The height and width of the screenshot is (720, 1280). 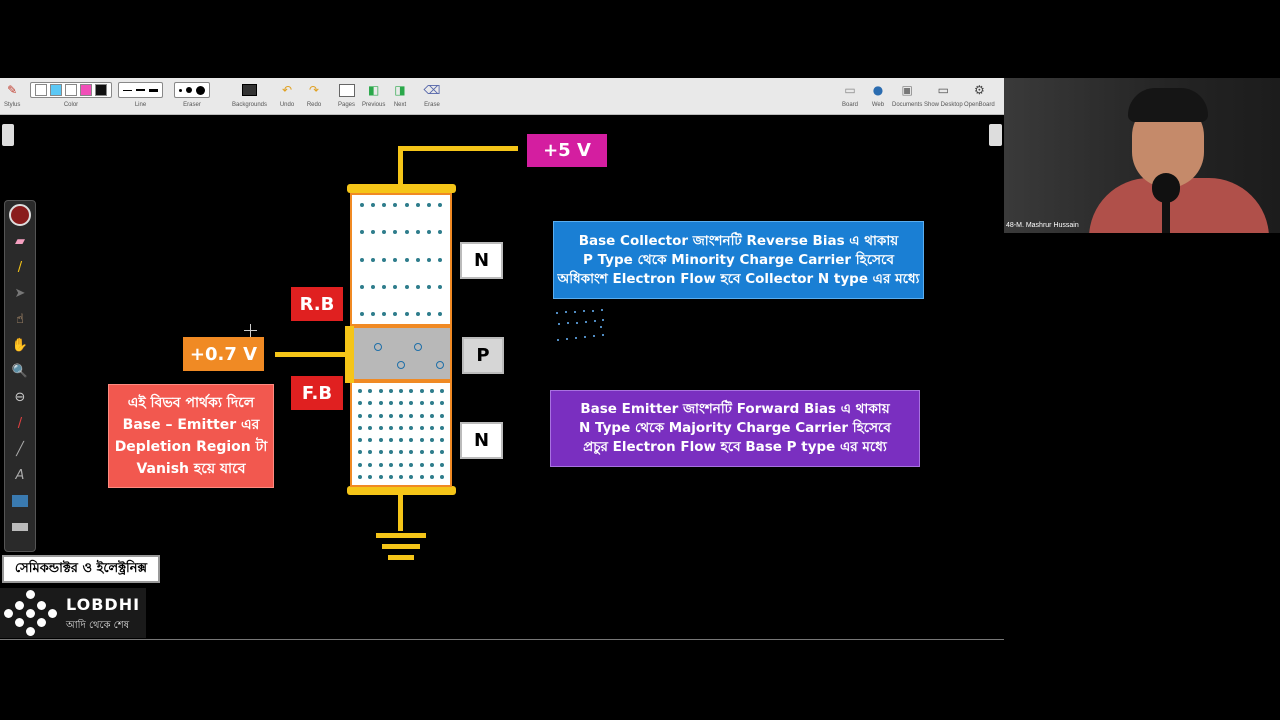 I want to click on emitter-n-label: N, so click(x=481, y=440).